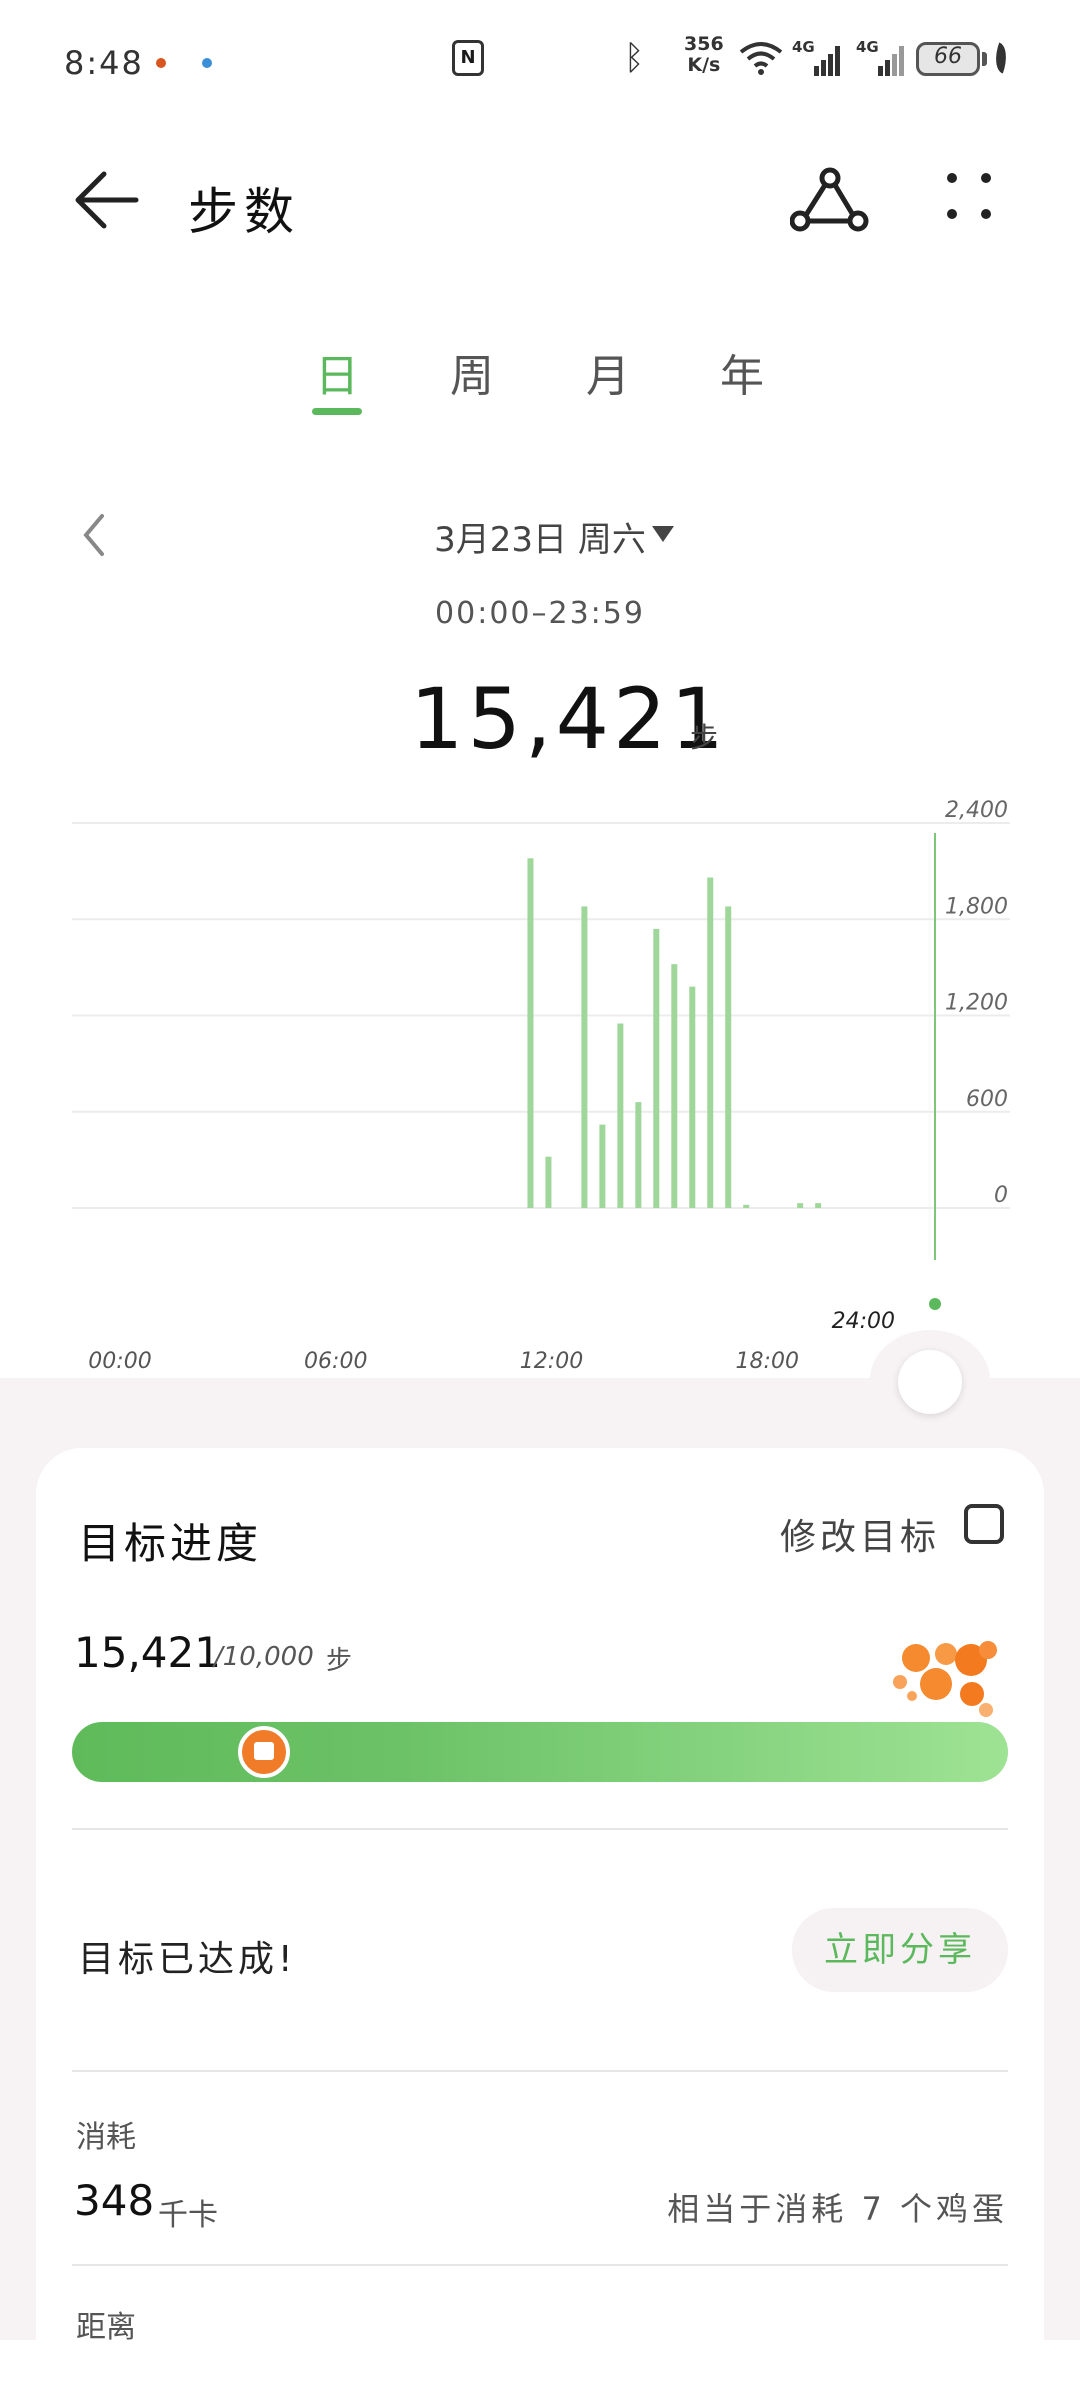 This screenshot has width=1080, height=2388. What do you see at coordinates (551, 1359) in the screenshot?
I see `x-tick-label: 12:00` at bounding box center [551, 1359].